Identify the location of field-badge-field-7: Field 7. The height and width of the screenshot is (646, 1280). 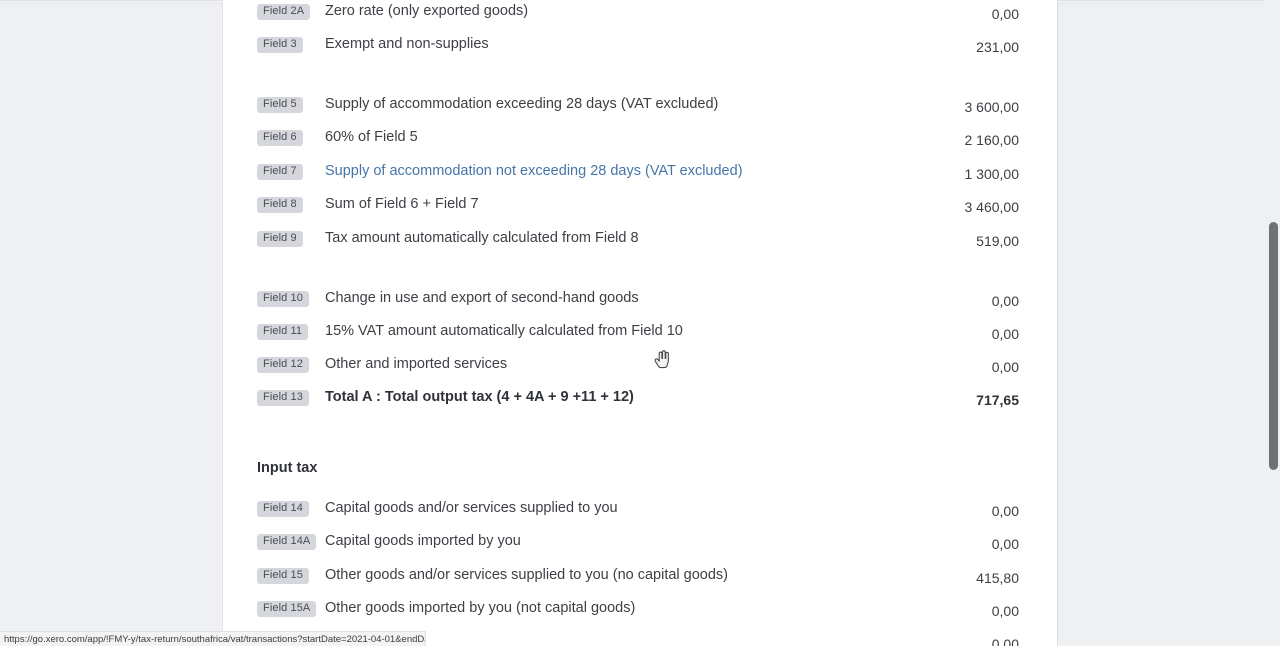
(280, 172).